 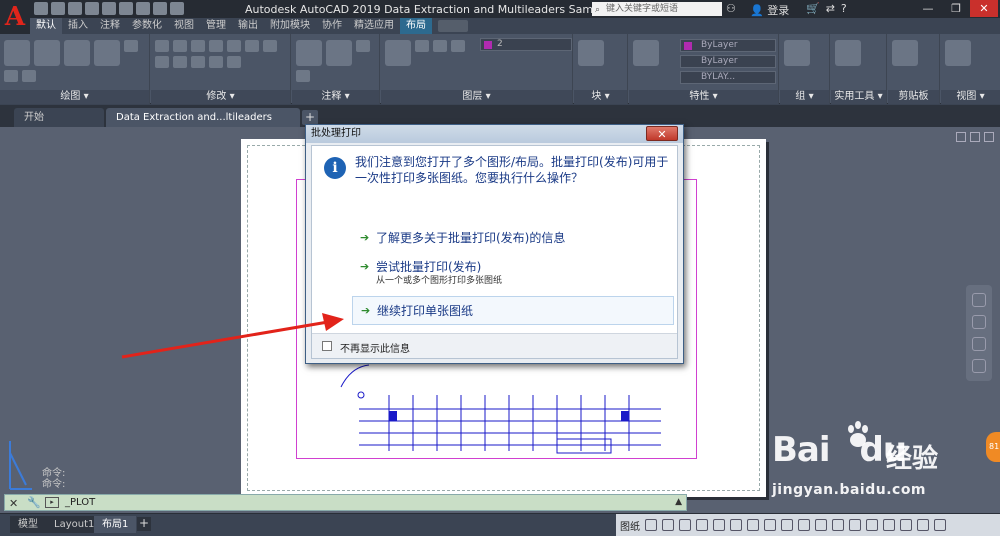 What do you see at coordinates (830, 8) in the screenshot?
I see `exchange-icon: ⇄` at bounding box center [830, 8].